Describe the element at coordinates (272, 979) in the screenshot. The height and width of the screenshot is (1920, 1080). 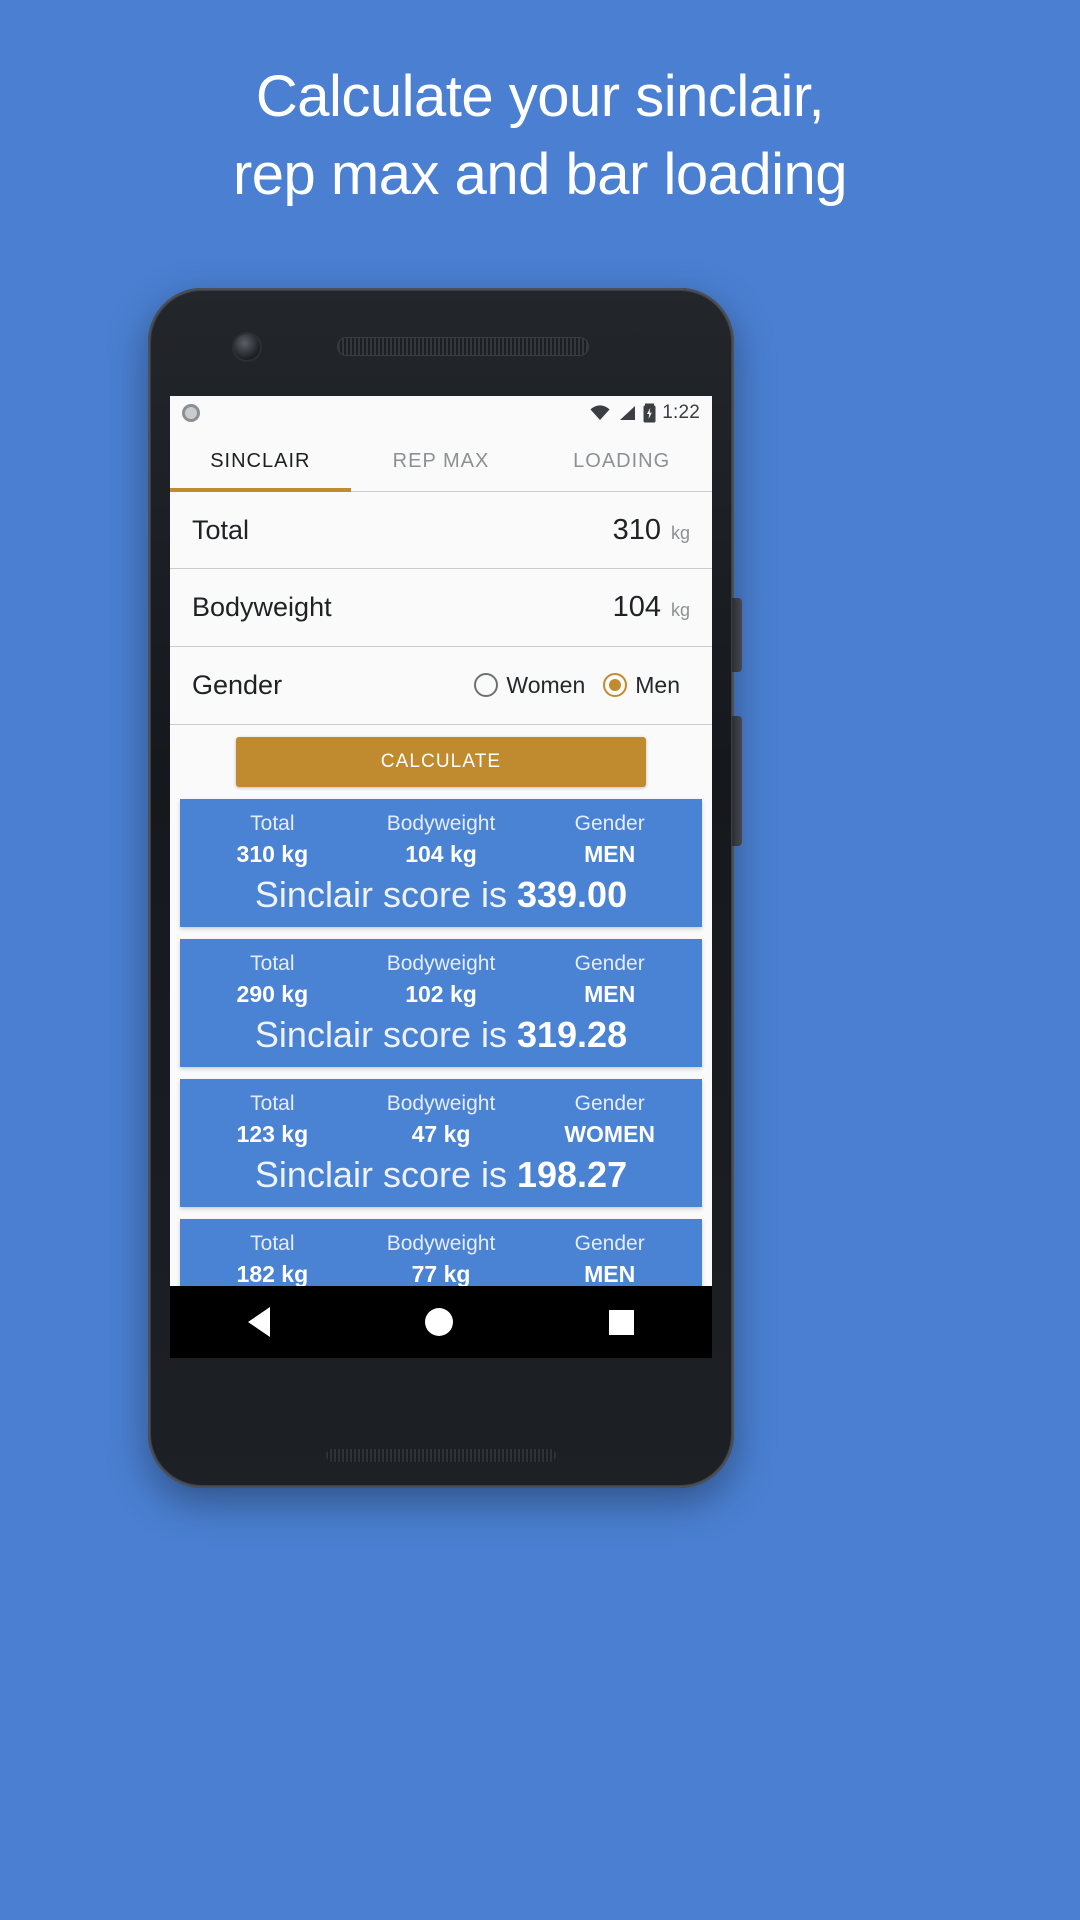
I see `result-total: Total 290 kg` at that location.